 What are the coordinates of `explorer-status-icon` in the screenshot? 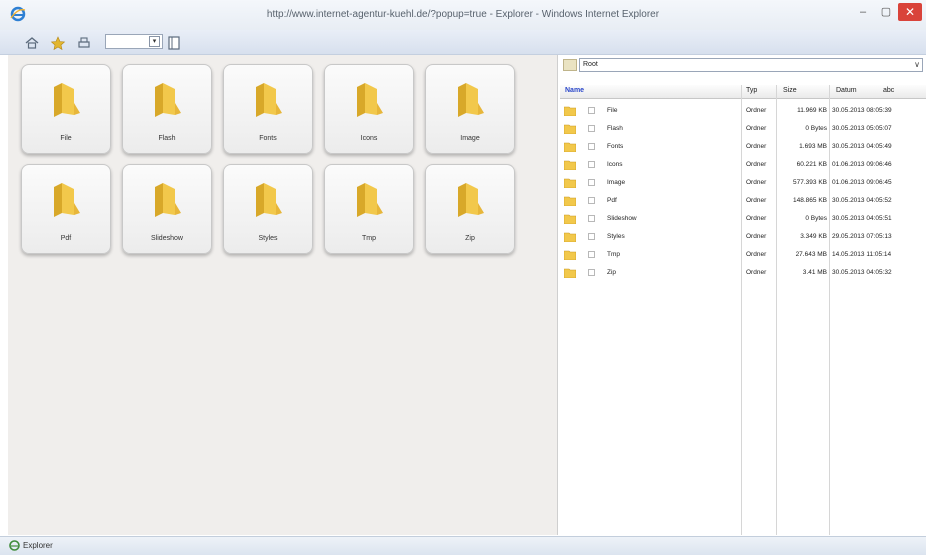 It's located at (14, 545).